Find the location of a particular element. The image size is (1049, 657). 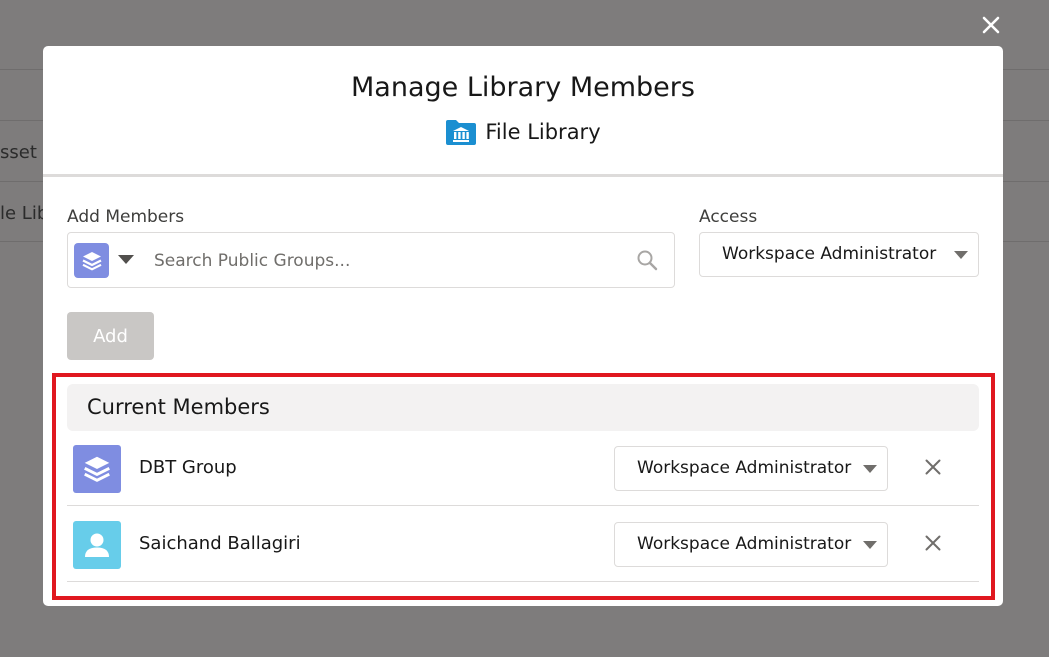

member-search-combobox is located at coordinates (371, 260).